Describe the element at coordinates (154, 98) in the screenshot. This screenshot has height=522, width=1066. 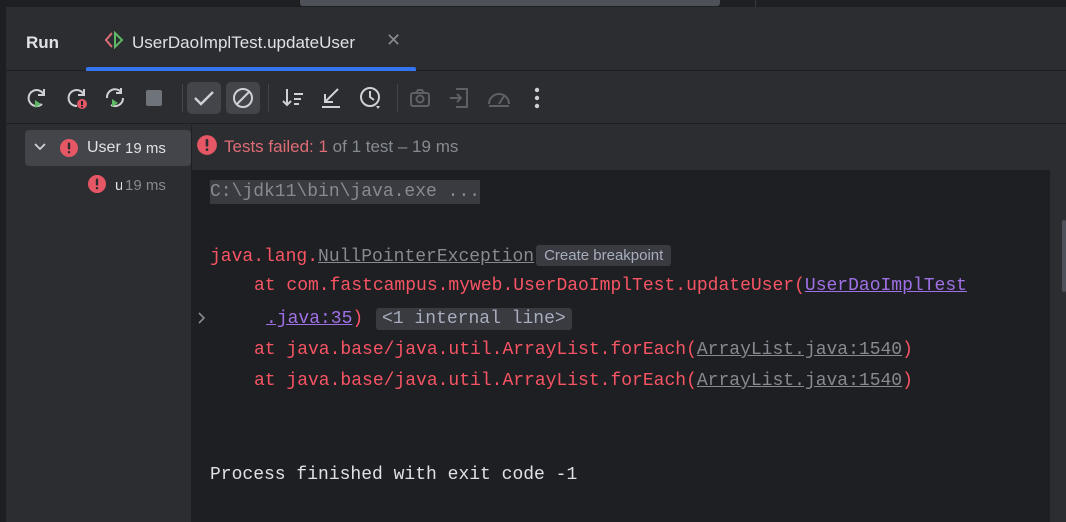
I see `stop-icon` at that location.